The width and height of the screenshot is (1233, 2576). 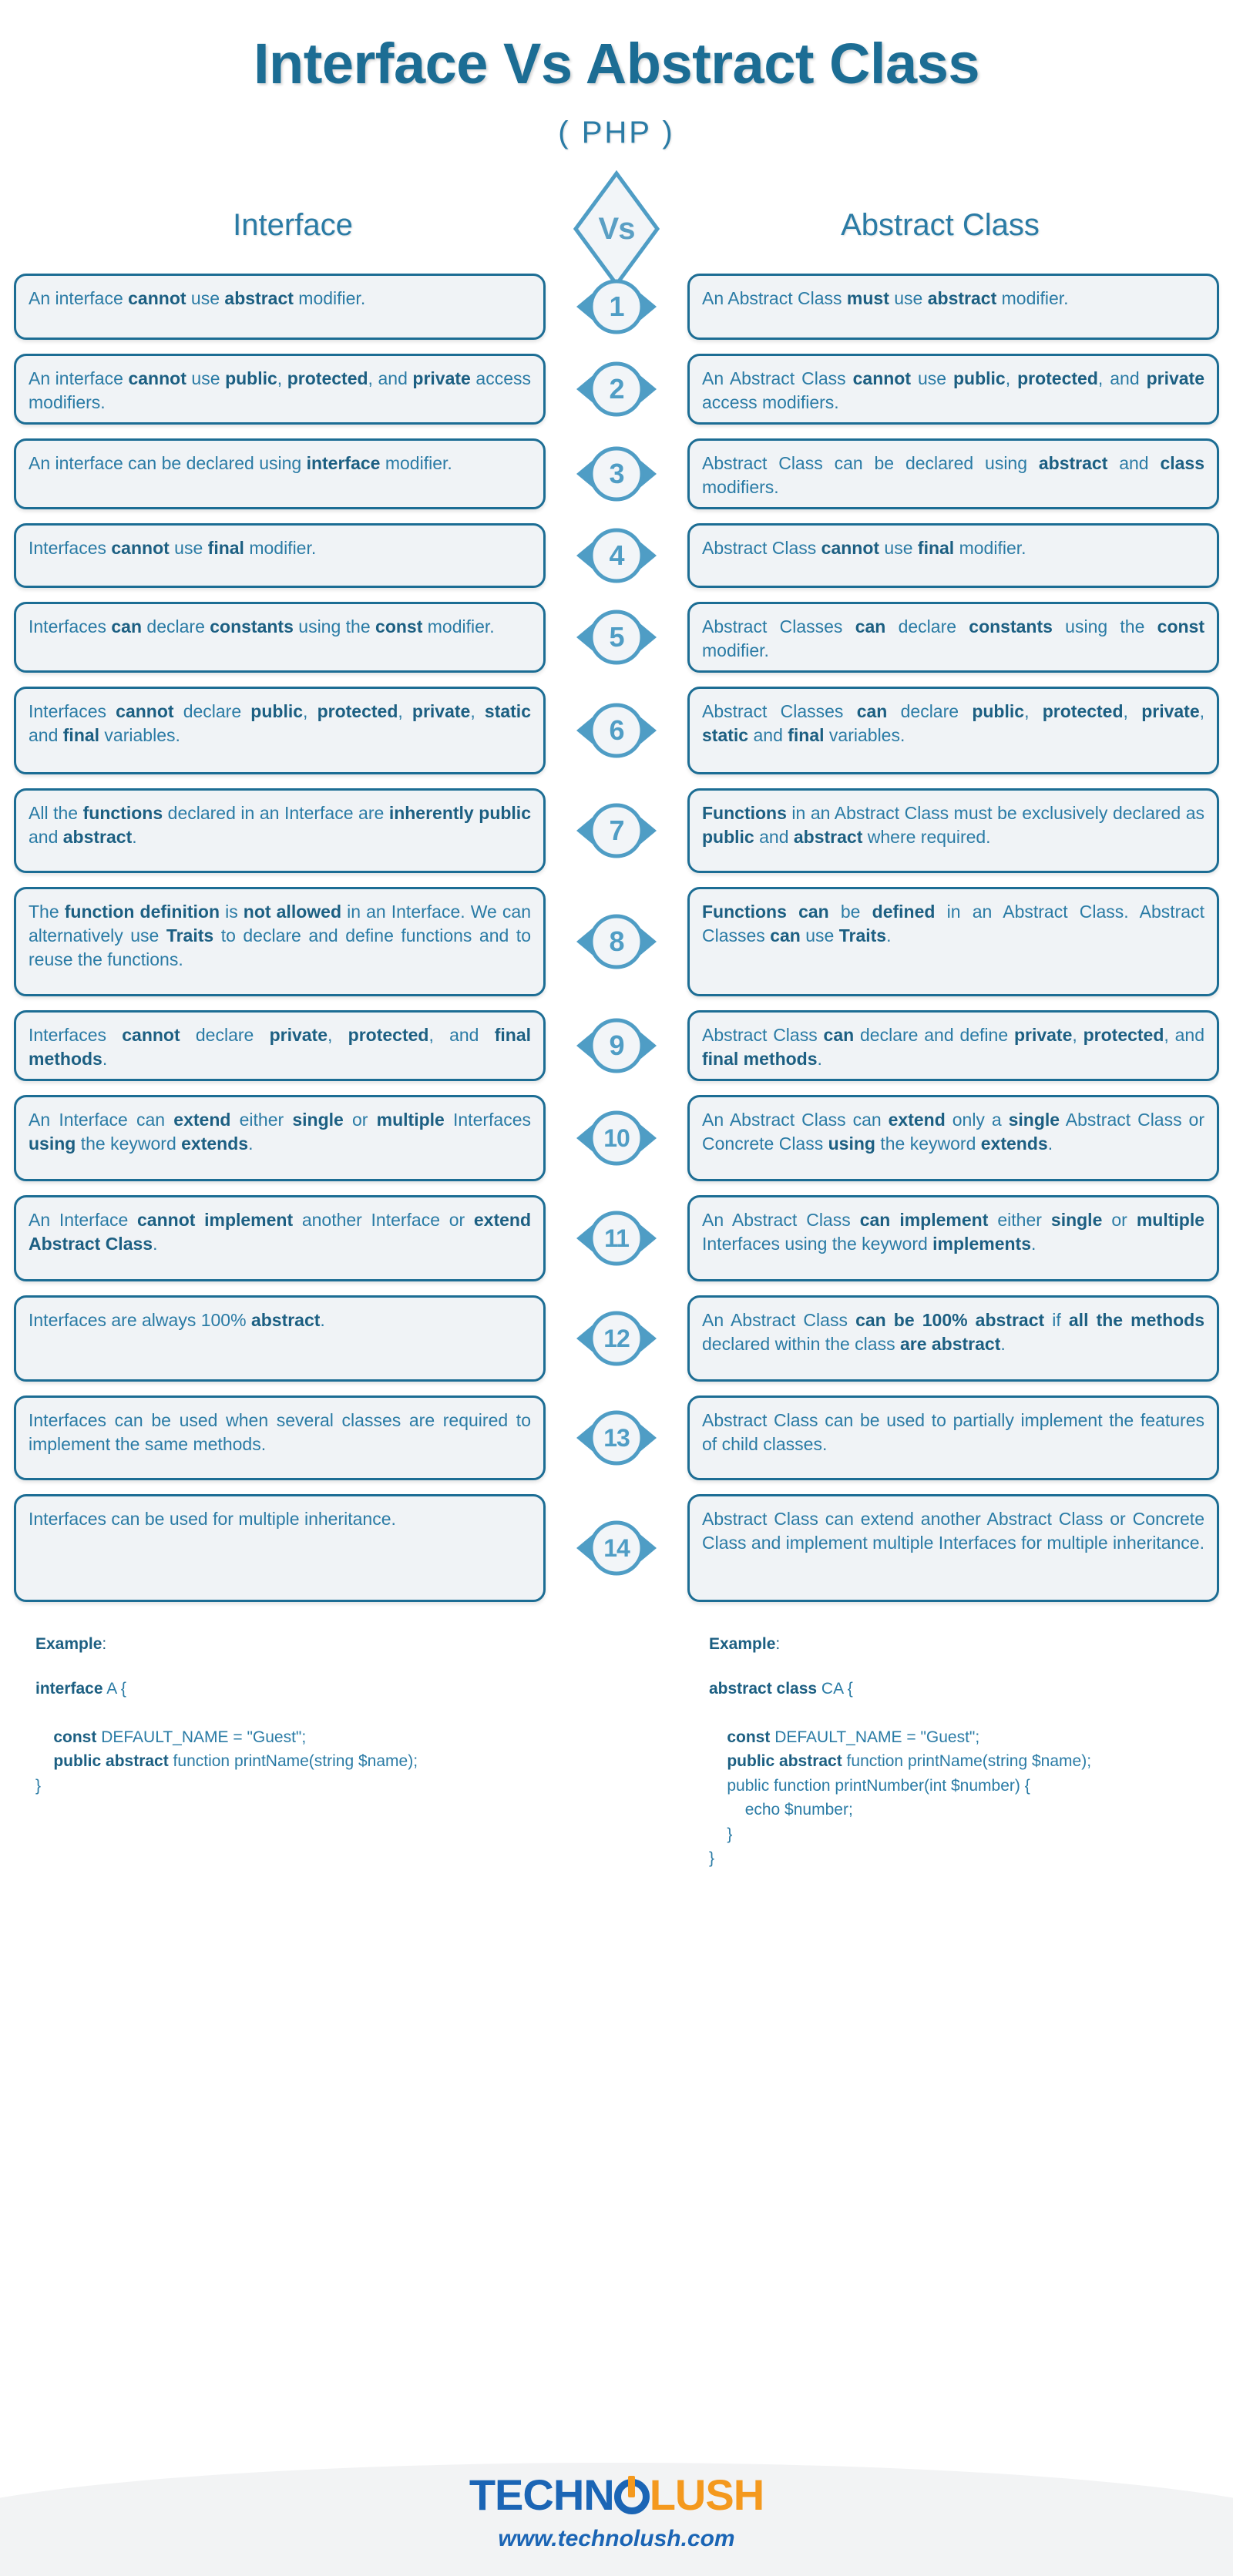 I want to click on comparison-number: 7, so click(x=616, y=830).